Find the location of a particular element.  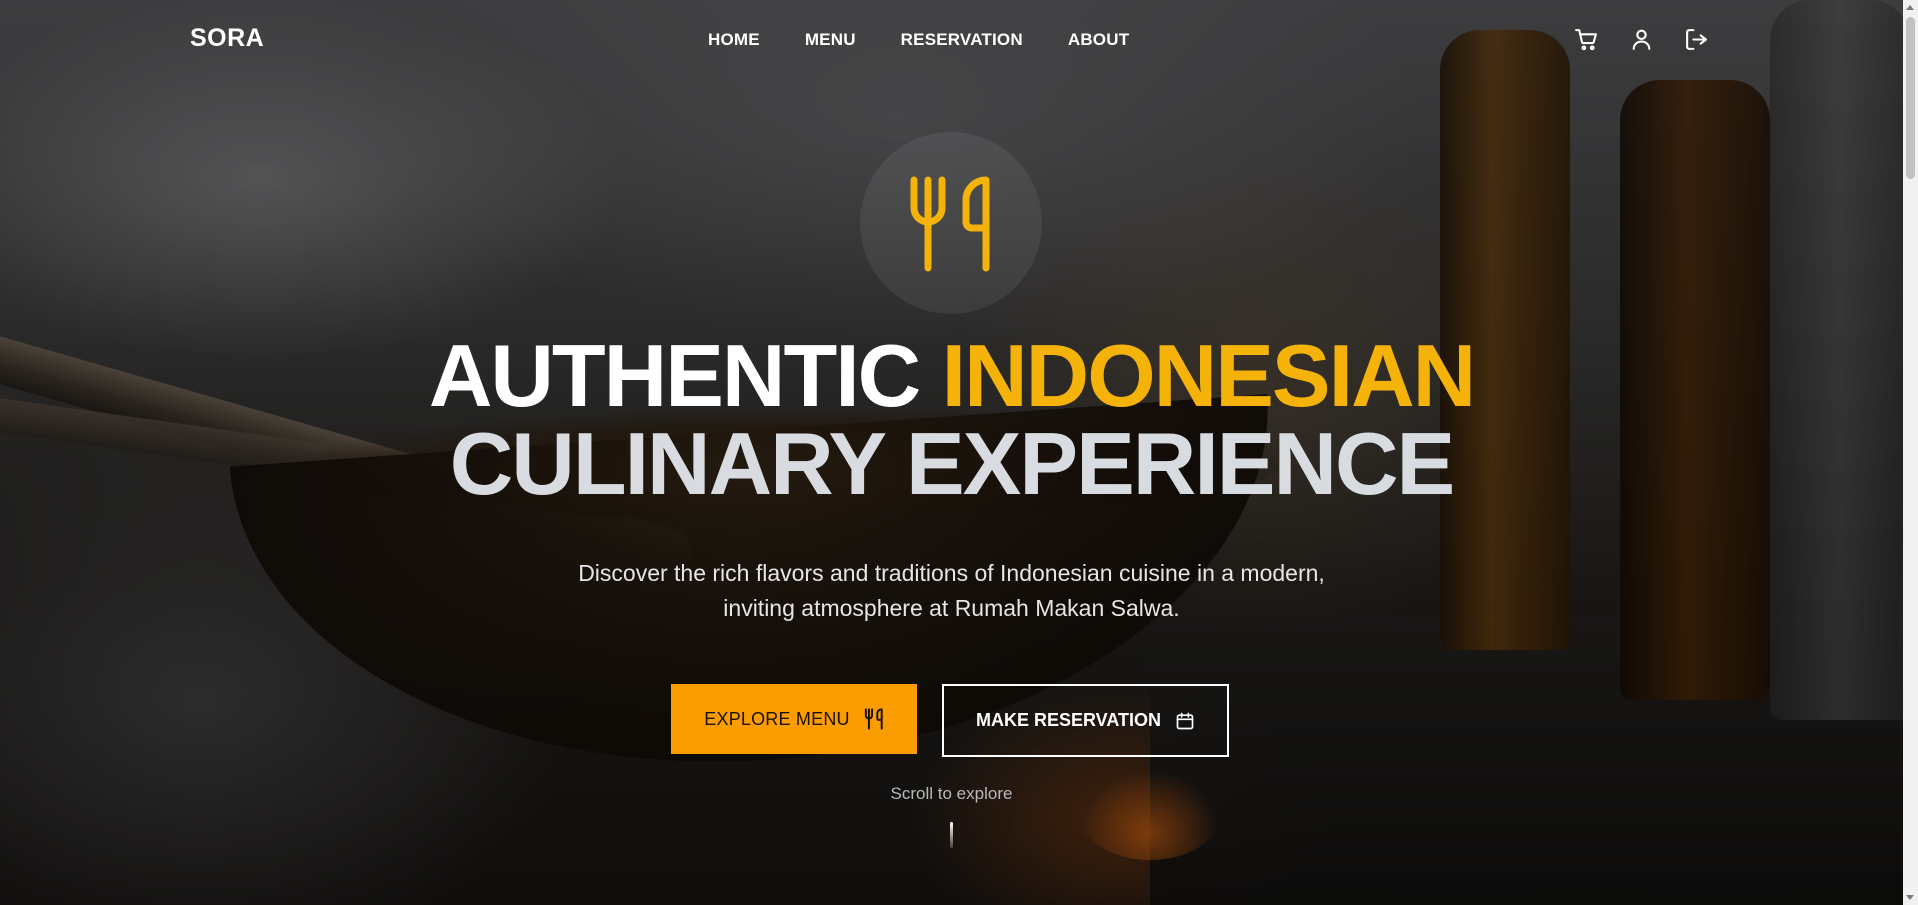

nav-icons is located at coordinates (1641, 39).